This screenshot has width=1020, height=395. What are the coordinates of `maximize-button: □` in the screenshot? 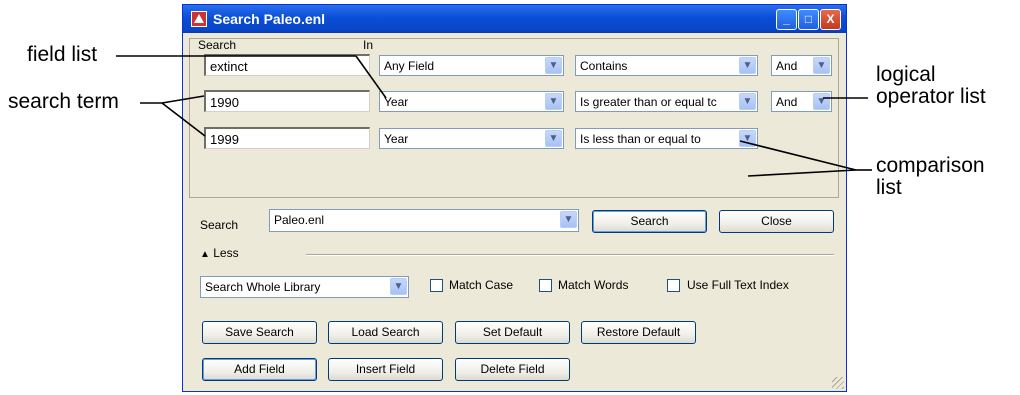 It's located at (808, 19).